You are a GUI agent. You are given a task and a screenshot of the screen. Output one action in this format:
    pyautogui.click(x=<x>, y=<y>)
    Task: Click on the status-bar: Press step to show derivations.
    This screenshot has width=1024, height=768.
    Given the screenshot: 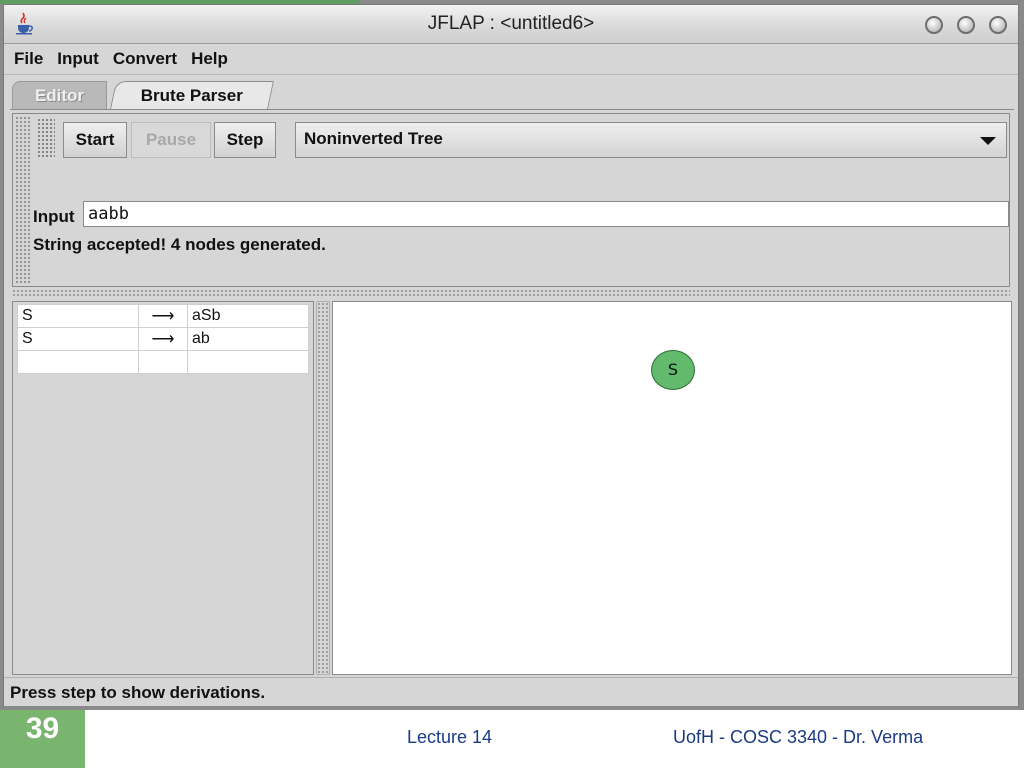 What is the action you would take?
    pyautogui.click(x=511, y=691)
    